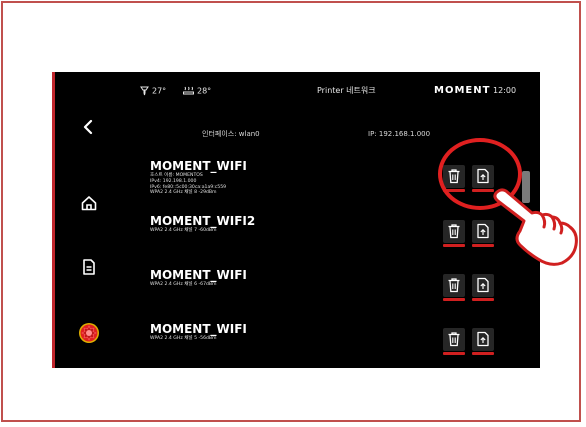 Image resolution: width=586 pixels, height=427 pixels. Describe the element at coordinates (89, 333) in the screenshot. I see `settings-gear-icon` at that location.